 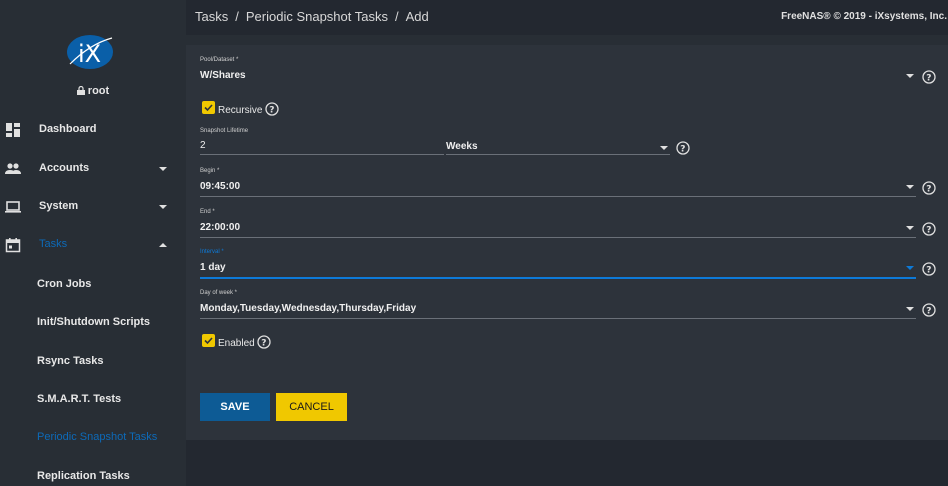 I want to click on sidebar-item-dashboard: Dashboard, so click(x=93, y=130).